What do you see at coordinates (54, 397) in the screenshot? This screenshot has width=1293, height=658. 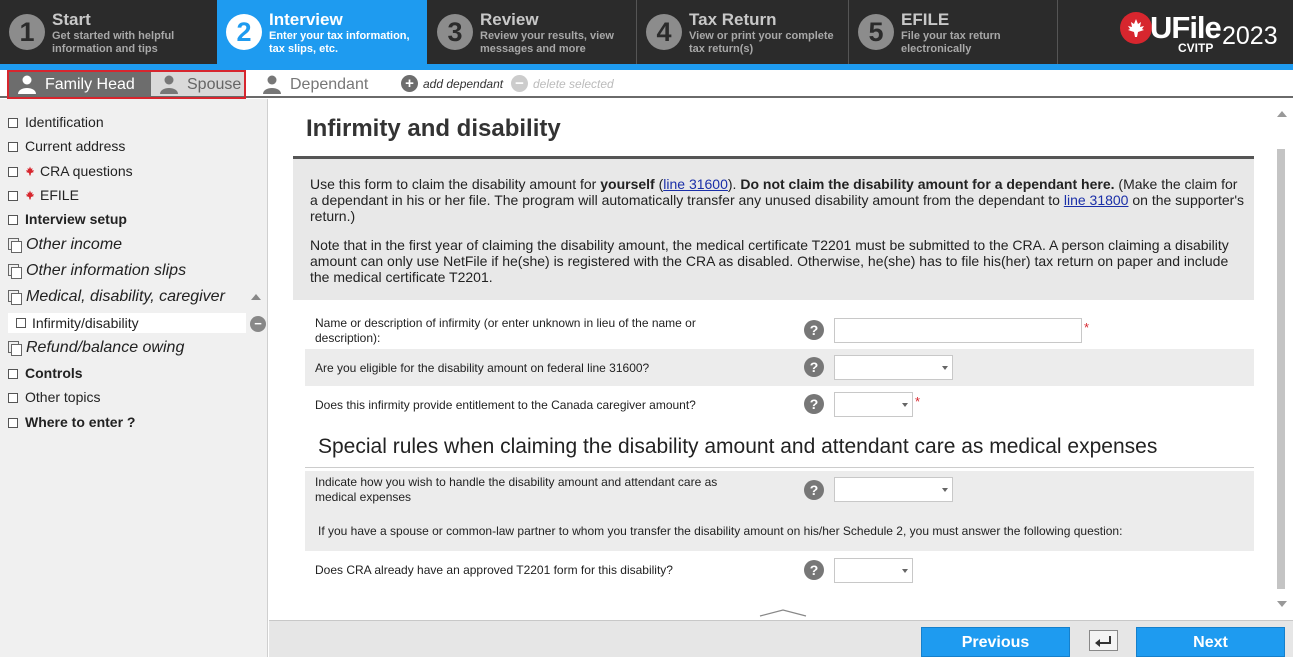 I see `sidebar-item-other-topics: Other topics` at bounding box center [54, 397].